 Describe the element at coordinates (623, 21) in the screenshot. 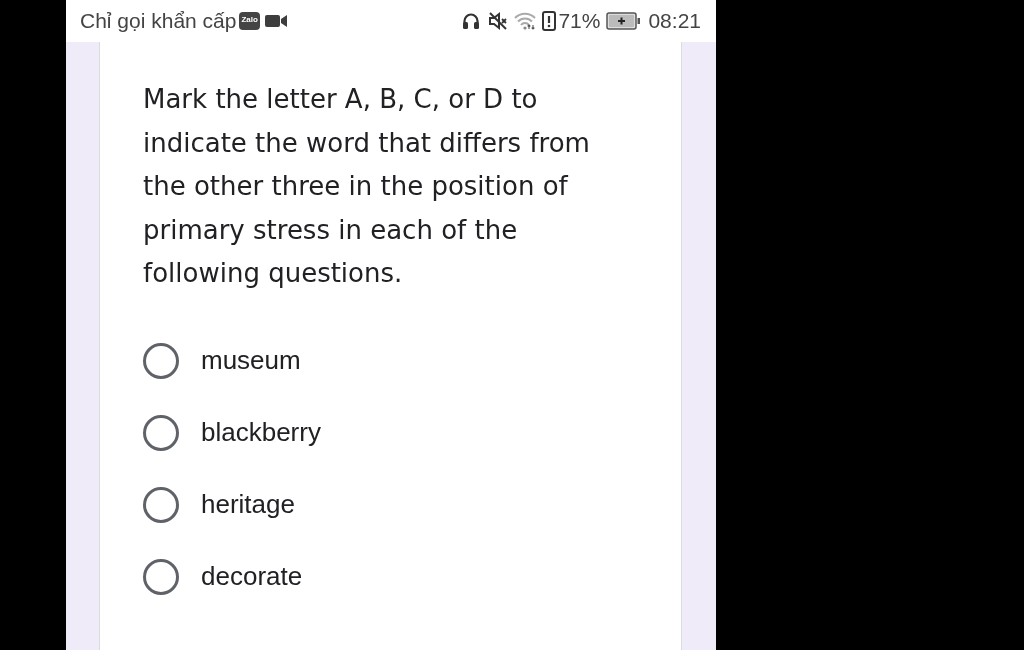

I see `battery-icon` at that location.